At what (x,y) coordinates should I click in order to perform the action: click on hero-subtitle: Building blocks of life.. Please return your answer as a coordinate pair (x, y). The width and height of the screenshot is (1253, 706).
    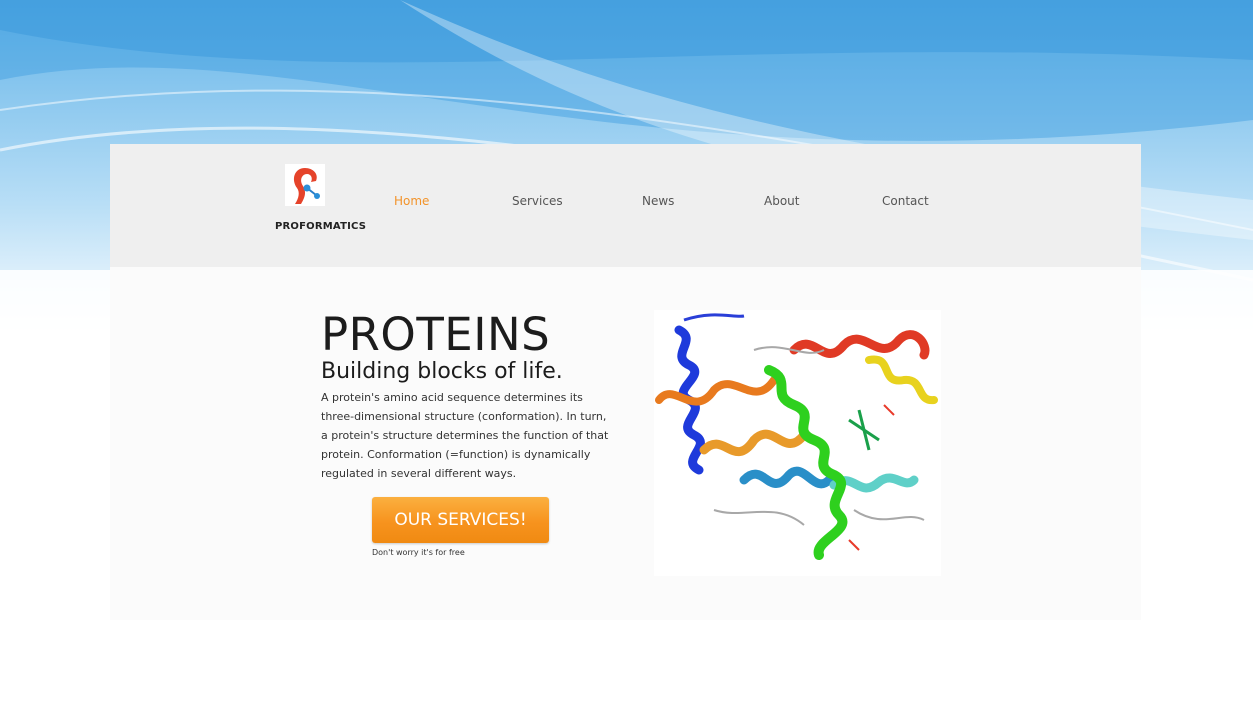
    Looking at the image, I should click on (442, 371).